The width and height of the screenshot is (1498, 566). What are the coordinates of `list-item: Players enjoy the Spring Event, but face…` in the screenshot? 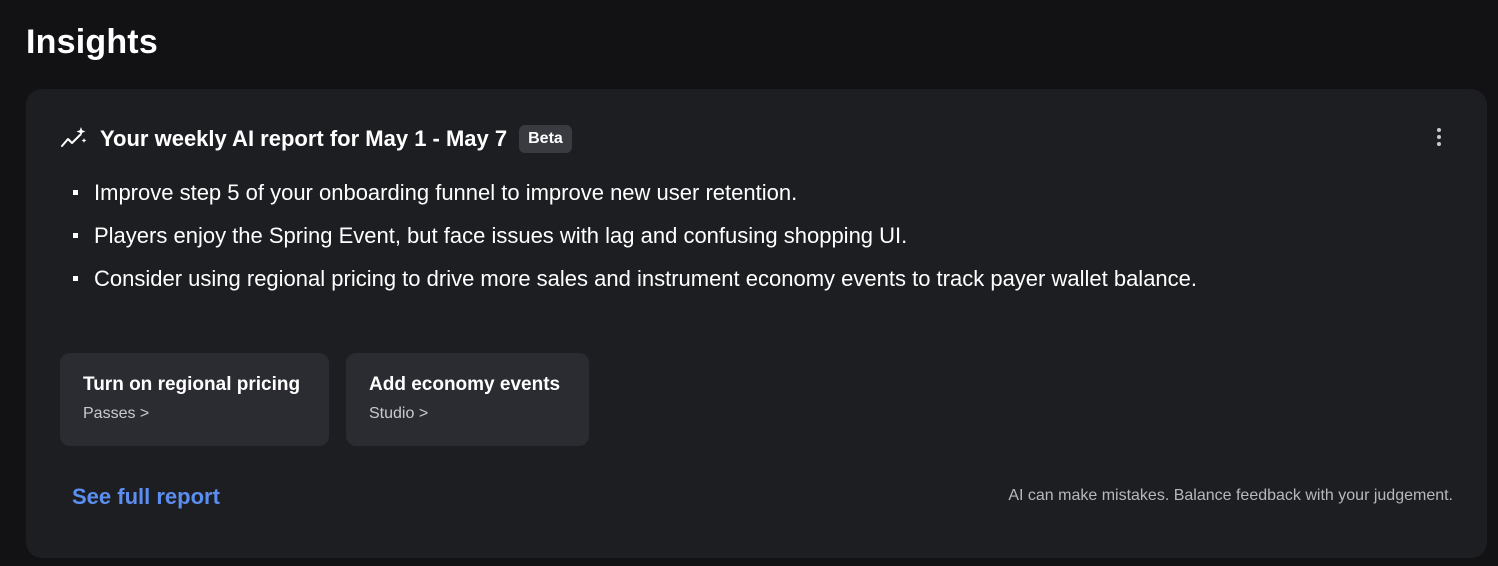 It's located at (640, 235).